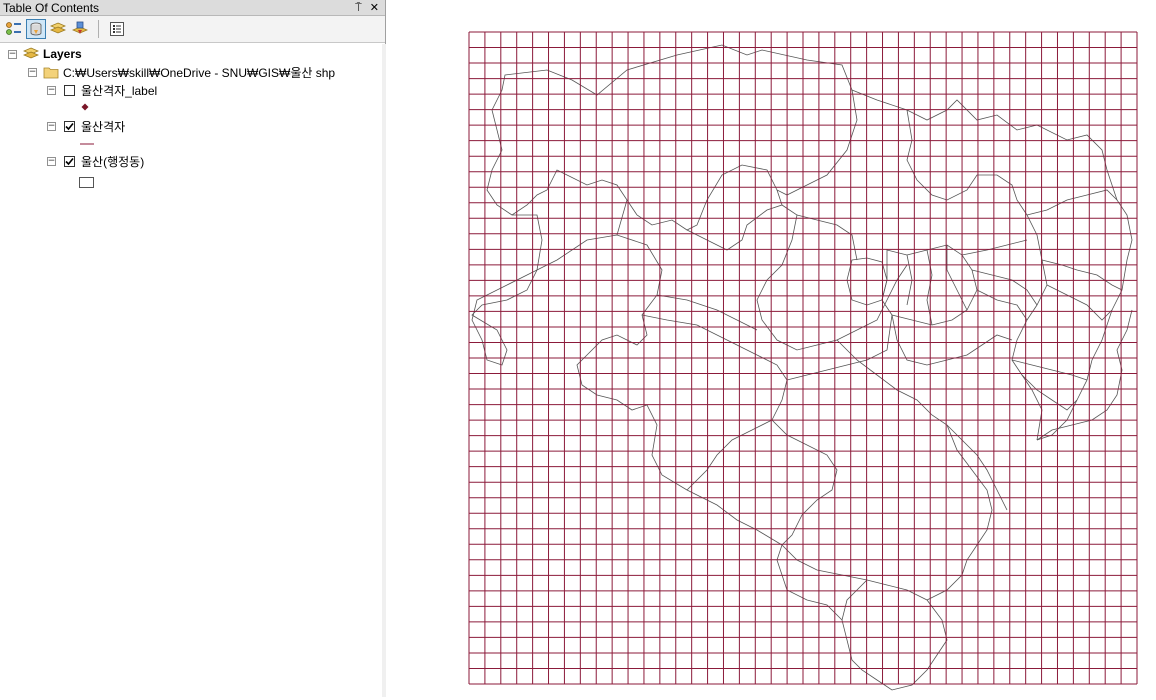 The width and height of the screenshot is (1156, 700). I want to click on tree-item-layer-dong: − 울산(행정동), so click(95, 161).